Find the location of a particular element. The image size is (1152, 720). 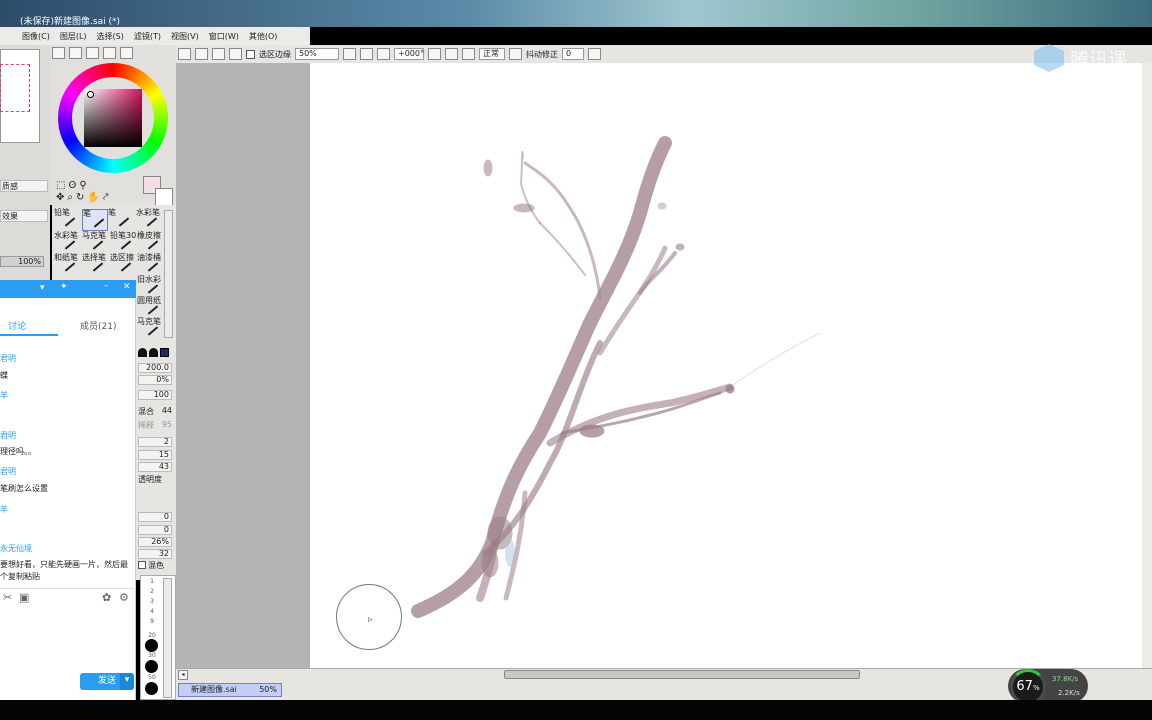

blending-row: 混合 44 is located at coordinates (155, 411).